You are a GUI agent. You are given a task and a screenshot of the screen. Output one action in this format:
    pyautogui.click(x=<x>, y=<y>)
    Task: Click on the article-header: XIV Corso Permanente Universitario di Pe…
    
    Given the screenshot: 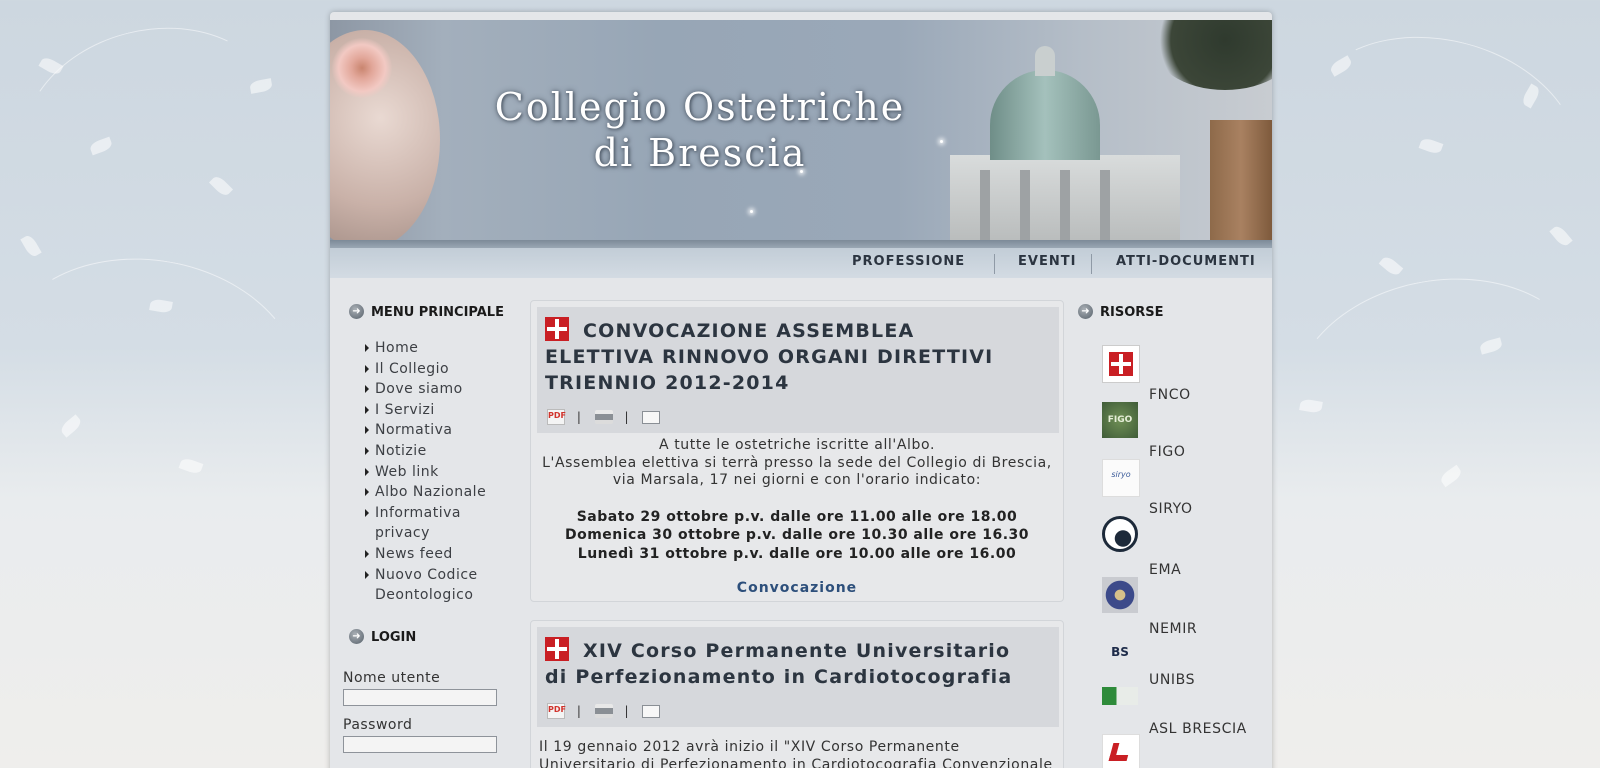 What is the action you would take?
    pyautogui.click(x=798, y=677)
    